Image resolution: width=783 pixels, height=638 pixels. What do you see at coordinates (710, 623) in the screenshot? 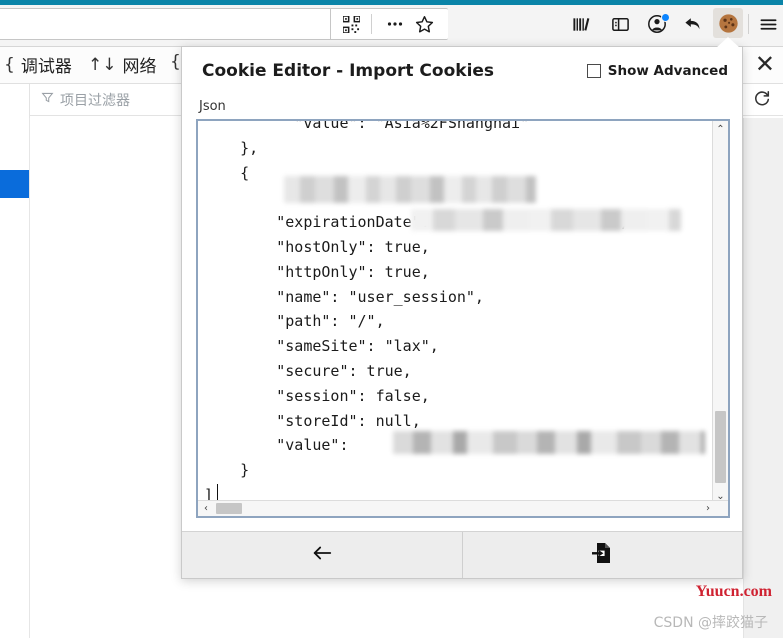
I see `watermark-gray: CSDN @摔跤猫子` at bounding box center [710, 623].